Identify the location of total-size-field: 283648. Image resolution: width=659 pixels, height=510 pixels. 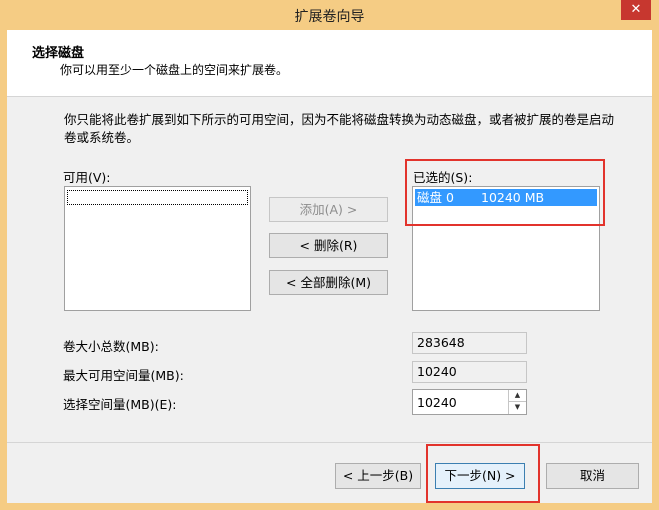
(469, 343).